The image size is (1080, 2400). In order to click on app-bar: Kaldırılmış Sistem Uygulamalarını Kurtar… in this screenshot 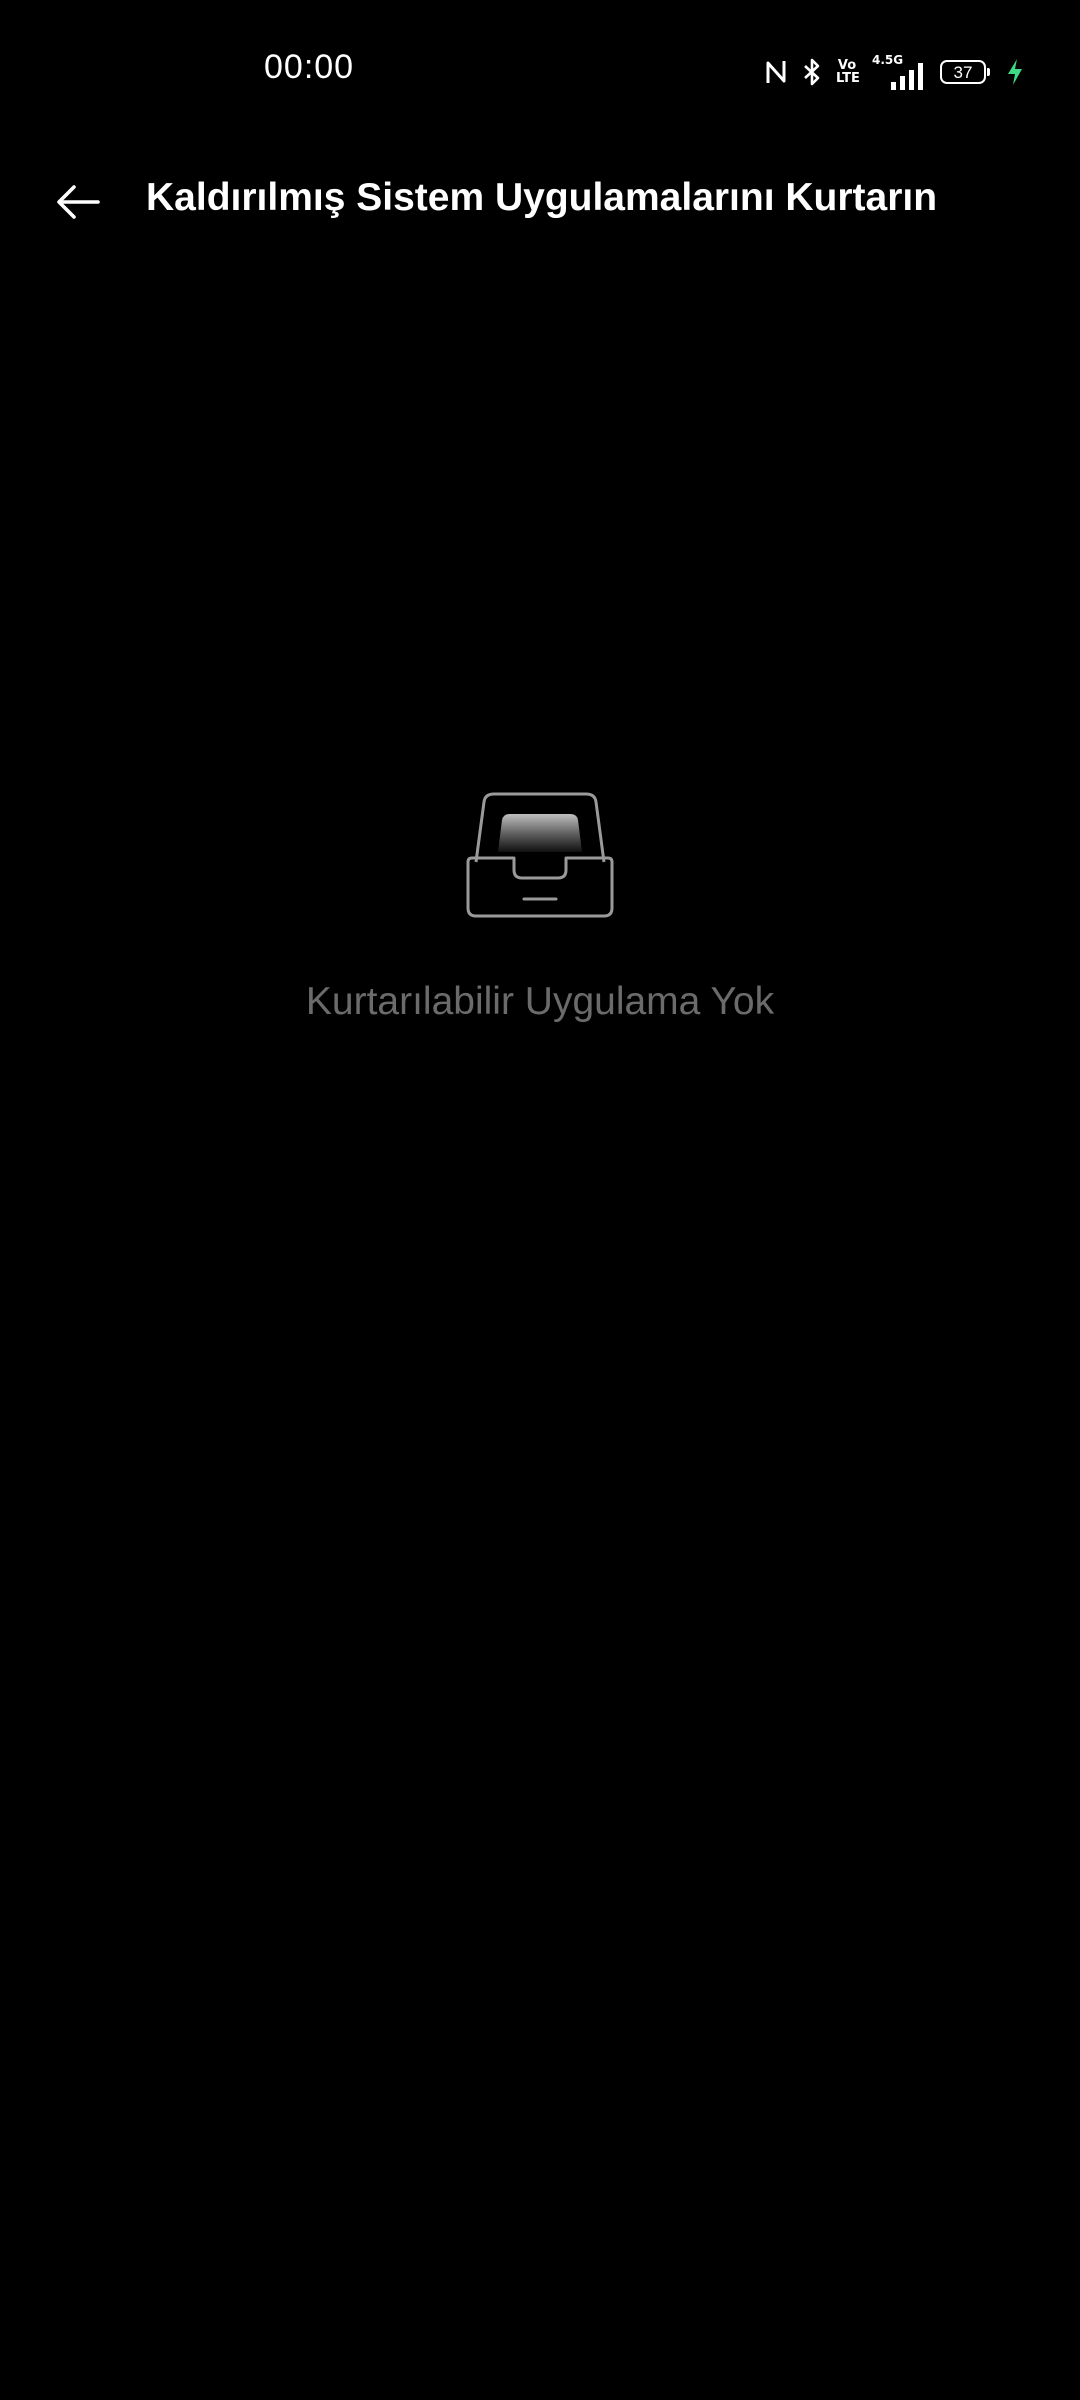, I will do `click(540, 200)`.